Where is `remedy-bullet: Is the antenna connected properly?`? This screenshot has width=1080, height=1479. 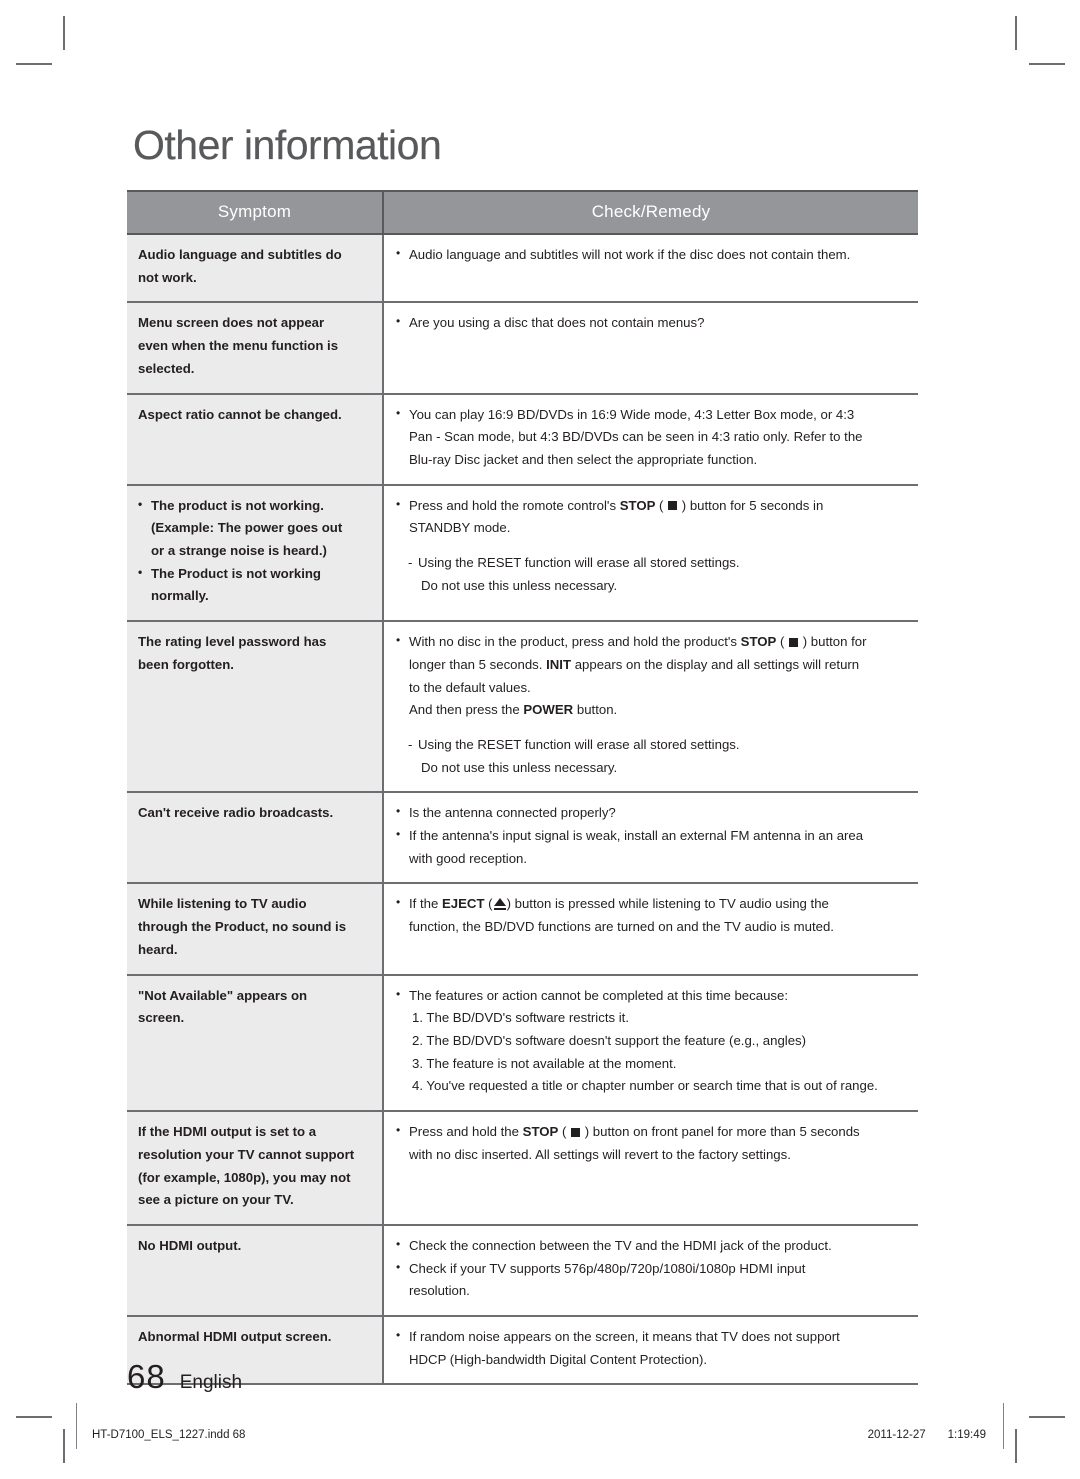 remedy-bullet: Is the antenna connected properly? is located at coordinates (652, 813).